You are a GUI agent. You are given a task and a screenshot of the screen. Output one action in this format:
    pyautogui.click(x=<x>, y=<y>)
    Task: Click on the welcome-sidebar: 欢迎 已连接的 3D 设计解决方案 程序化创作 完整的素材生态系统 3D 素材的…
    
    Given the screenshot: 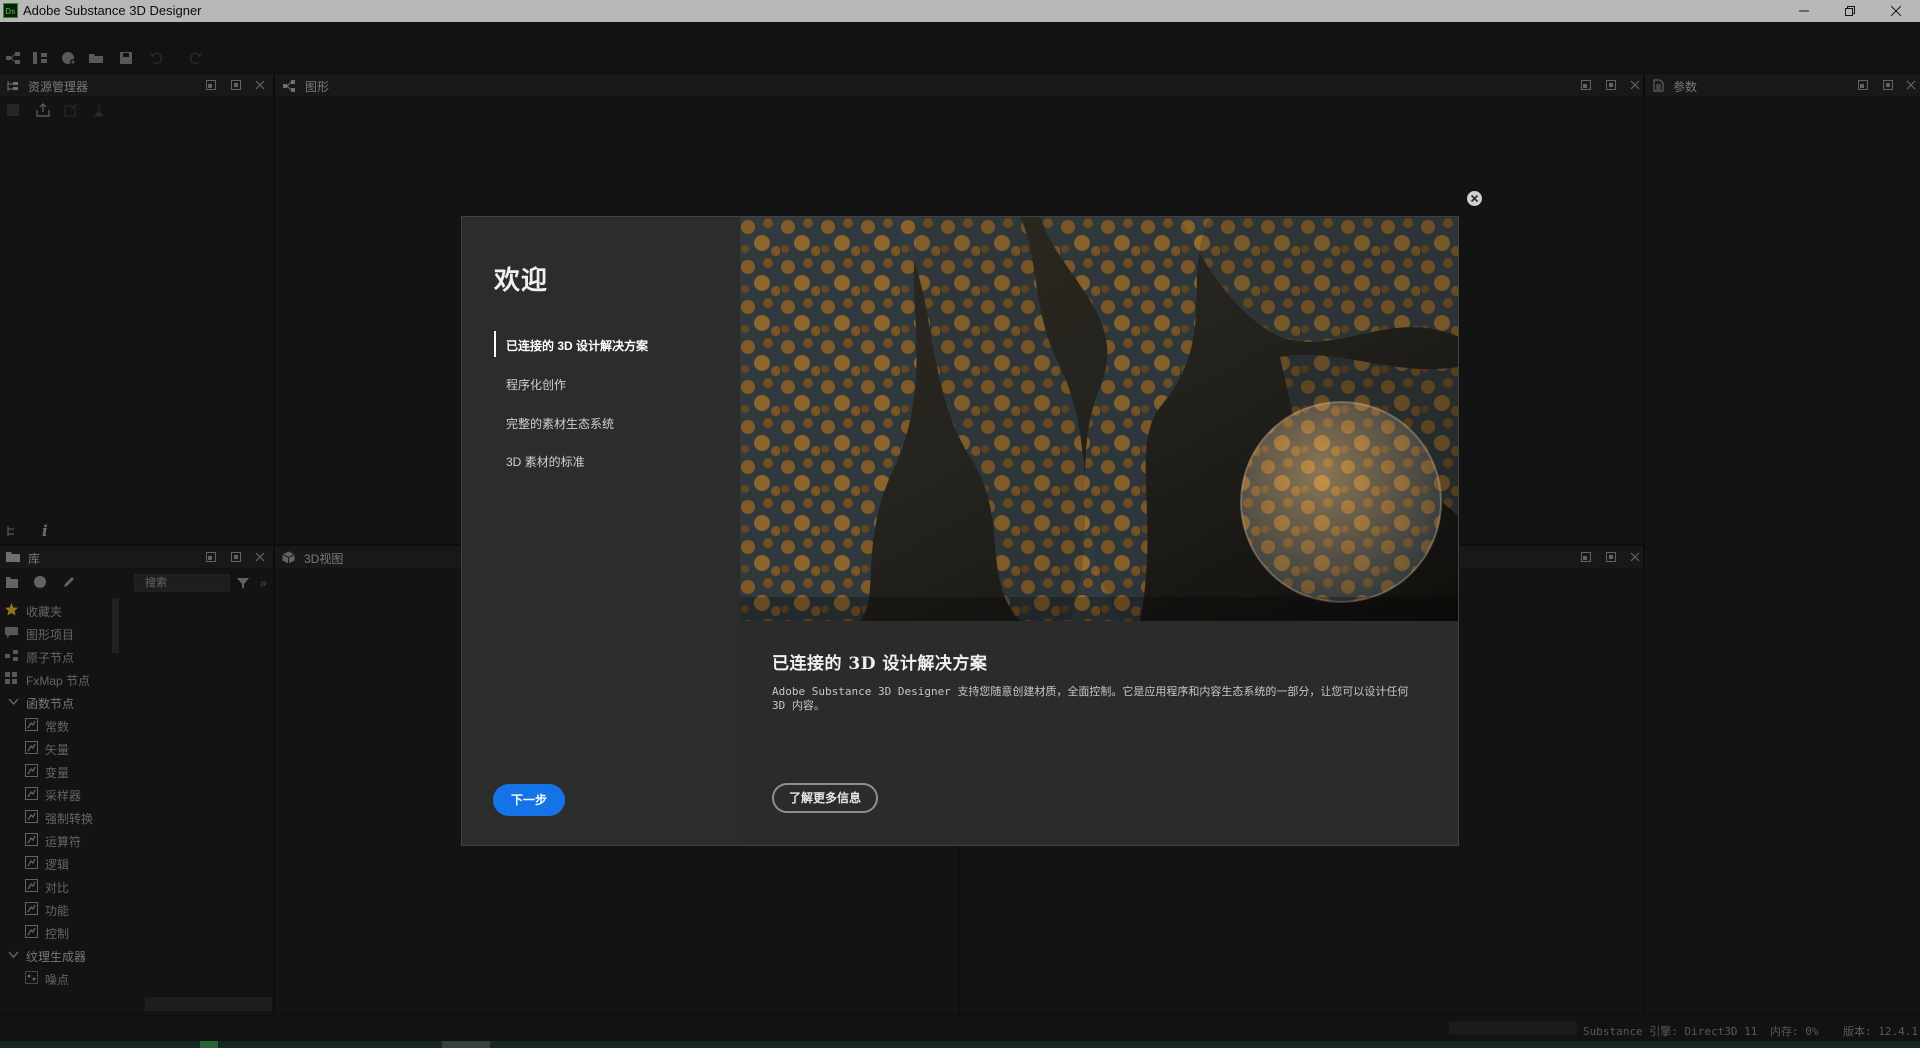 What is the action you would take?
    pyautogui.click(x=601, y=531)
    